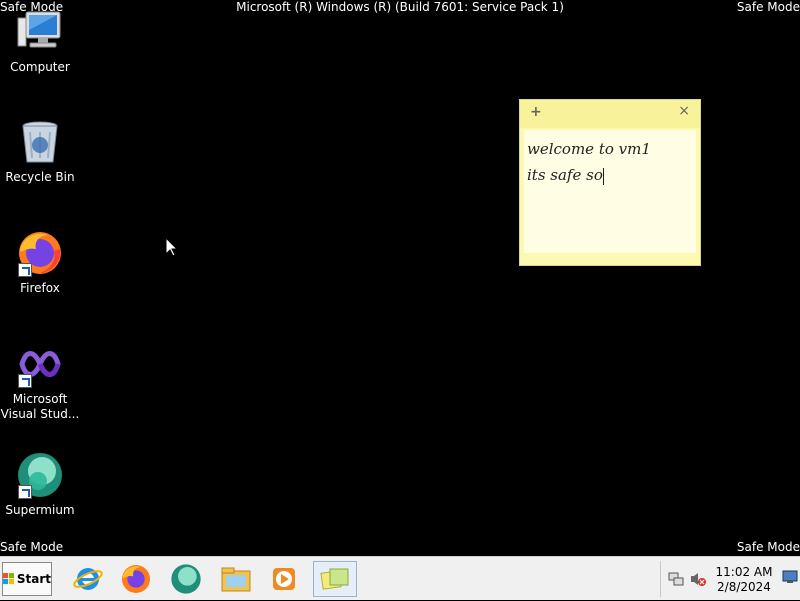  I want to click on desktop-icon-firefox: Firefox, so click(40, 262).